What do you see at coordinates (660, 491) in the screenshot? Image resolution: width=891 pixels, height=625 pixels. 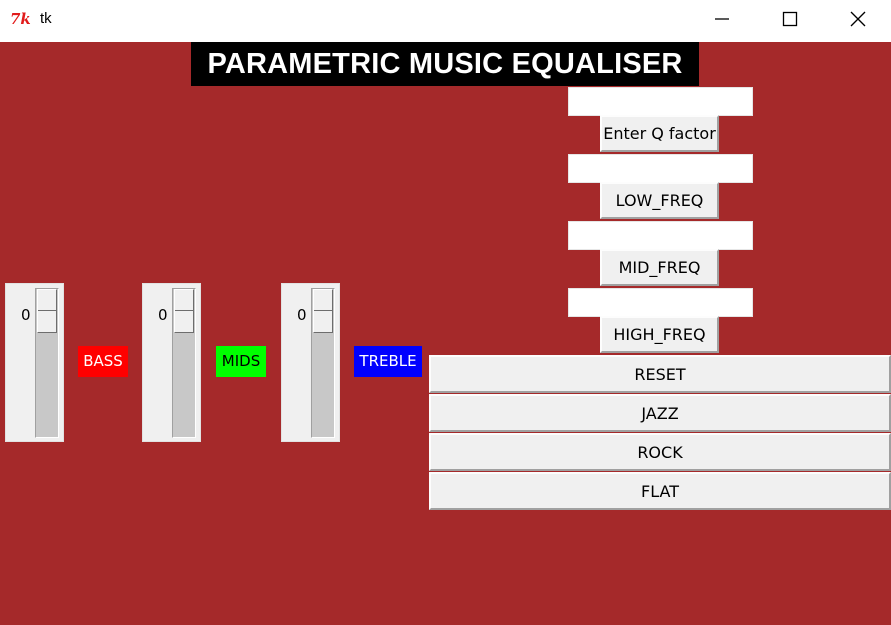 I see `flat-button: FLAT` at bounding box center [660, 491].